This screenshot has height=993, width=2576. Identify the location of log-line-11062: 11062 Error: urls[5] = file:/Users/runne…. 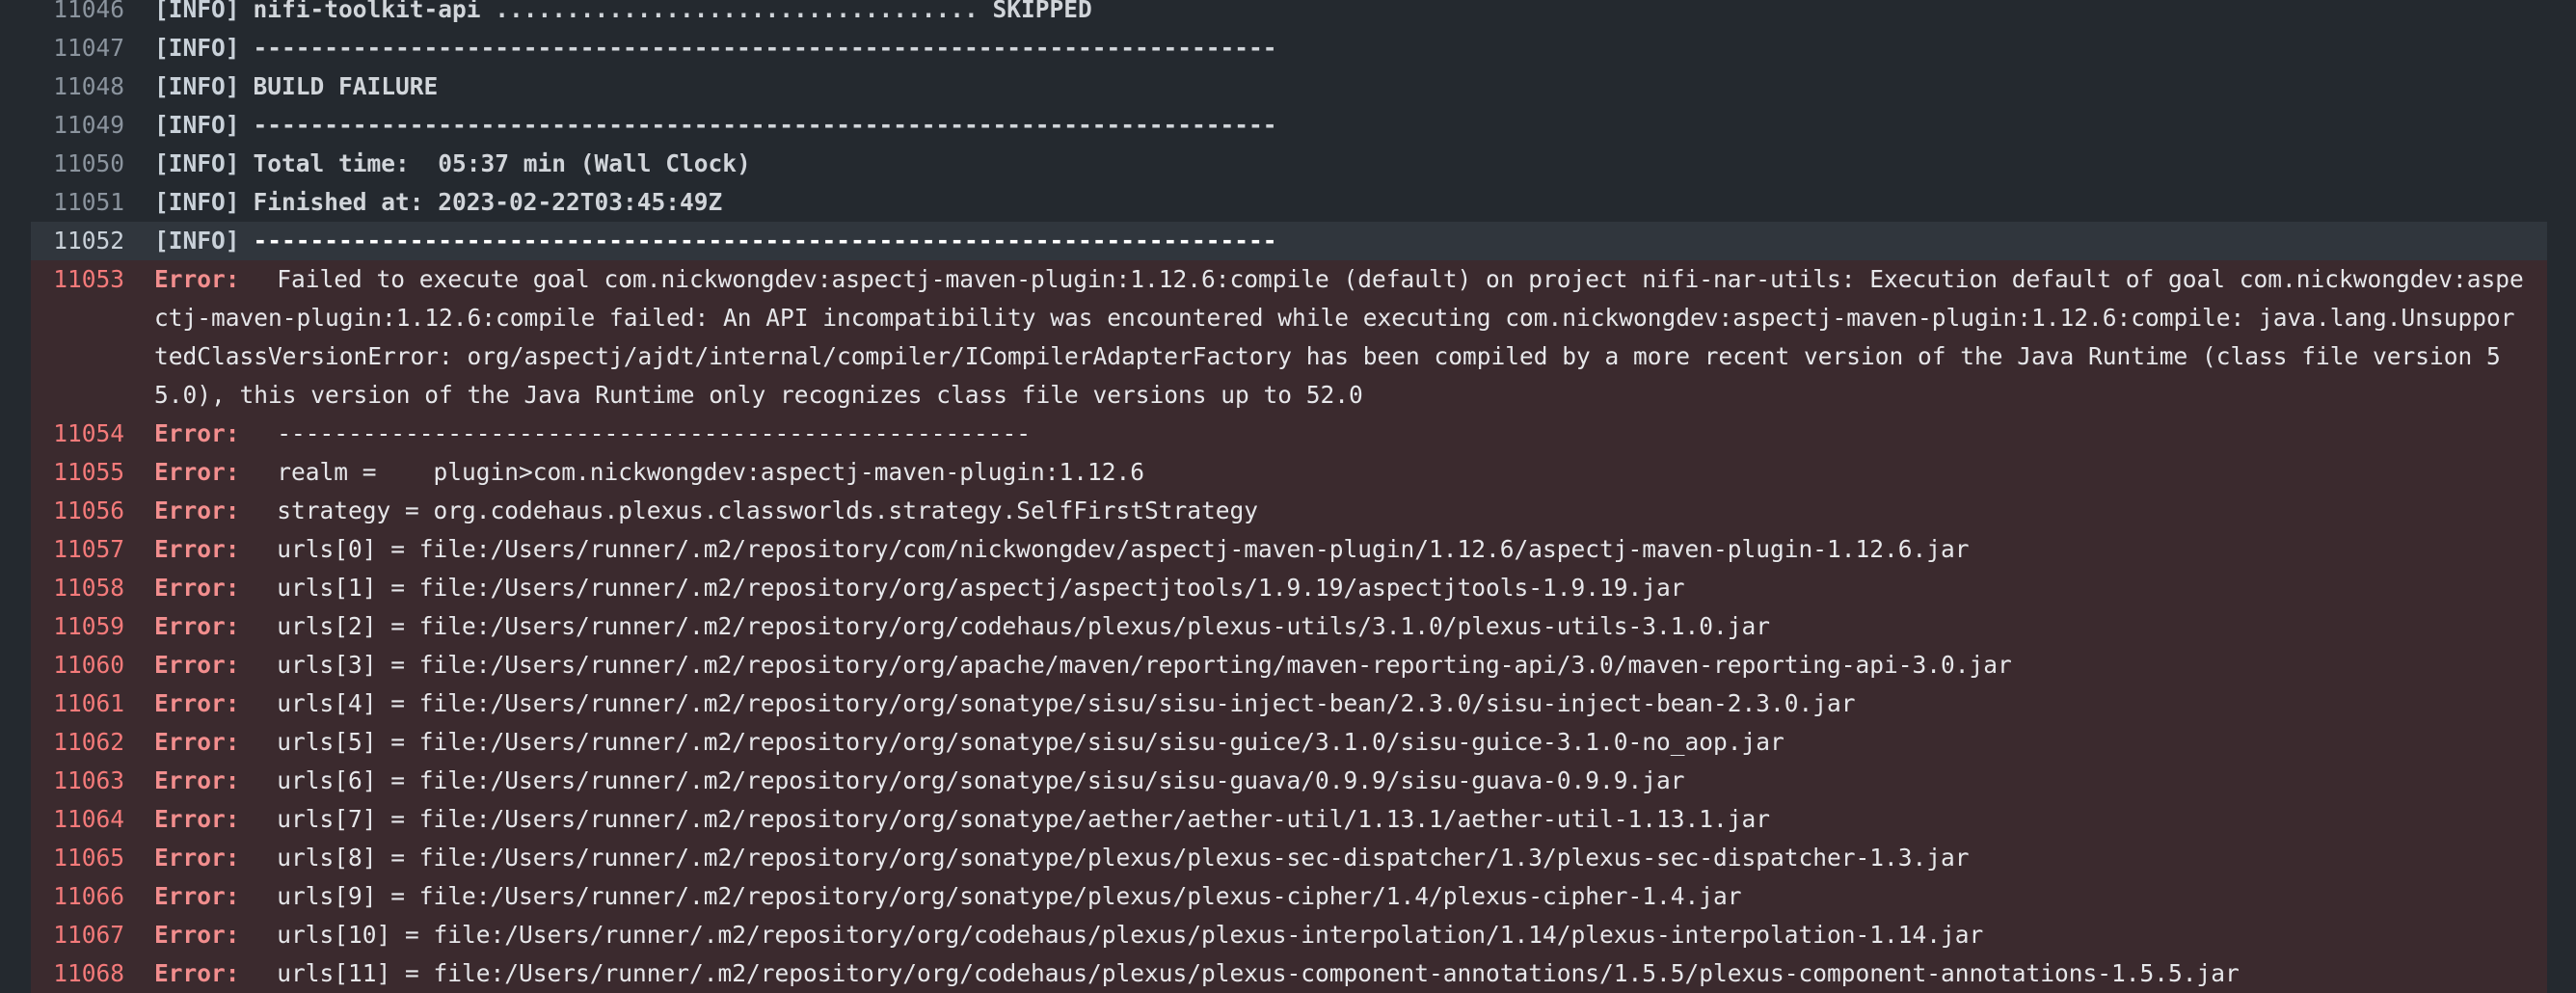
(1289, 742).